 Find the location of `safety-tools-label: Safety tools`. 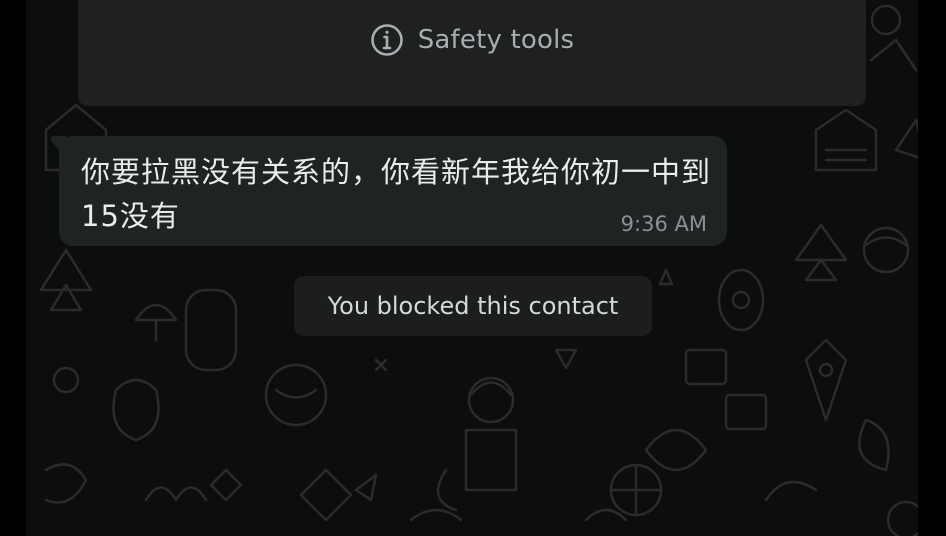

safety-tools-label: Safety tools is located at coordinates (496, 40).